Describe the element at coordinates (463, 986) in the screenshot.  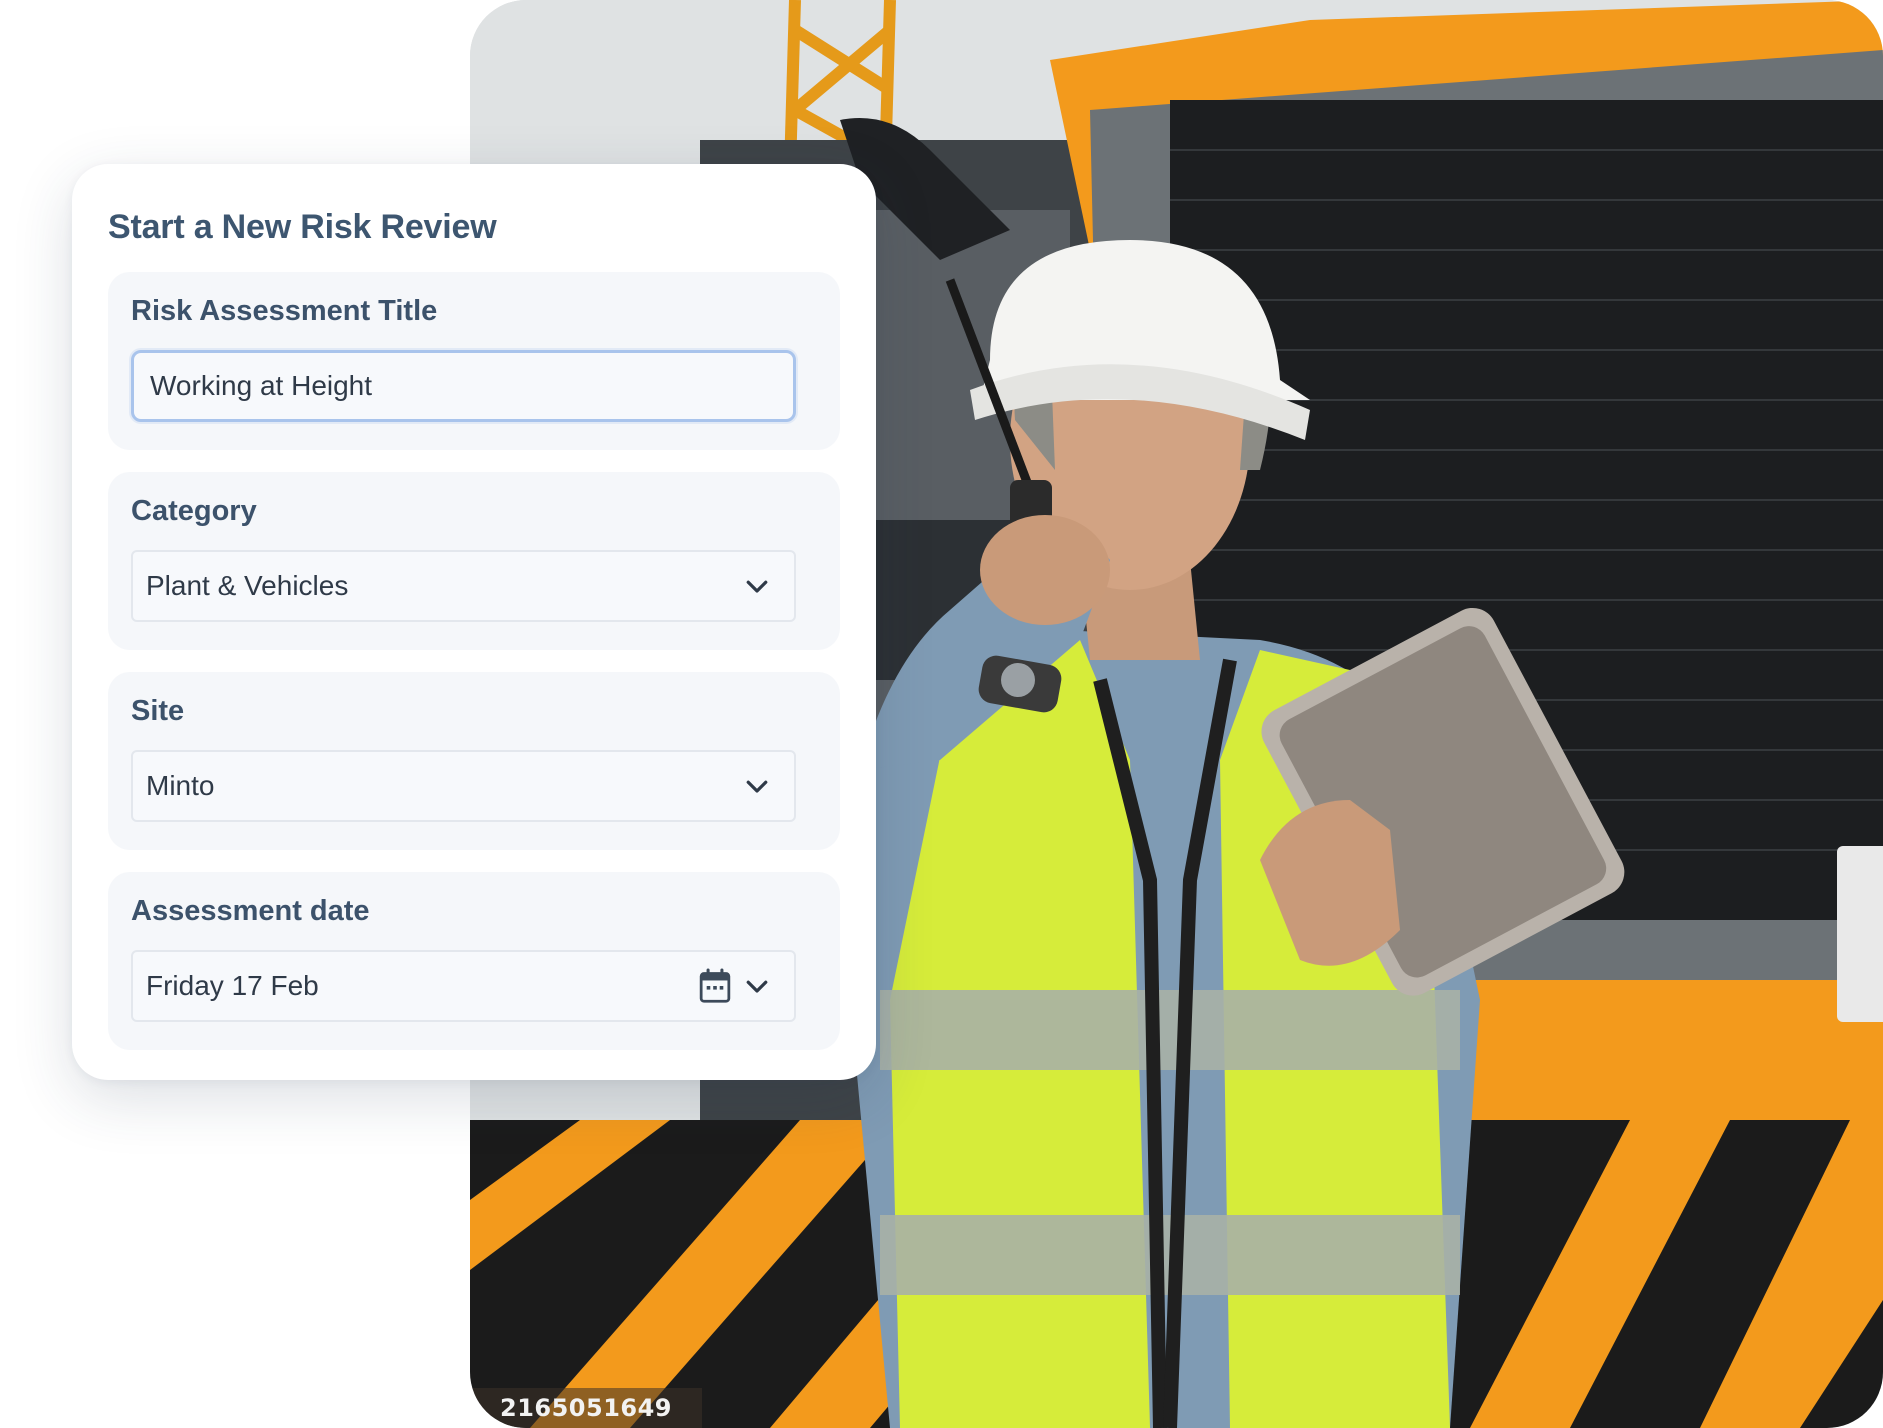
I see `assessment-date-picker: Friday 17 Feb` at that location.